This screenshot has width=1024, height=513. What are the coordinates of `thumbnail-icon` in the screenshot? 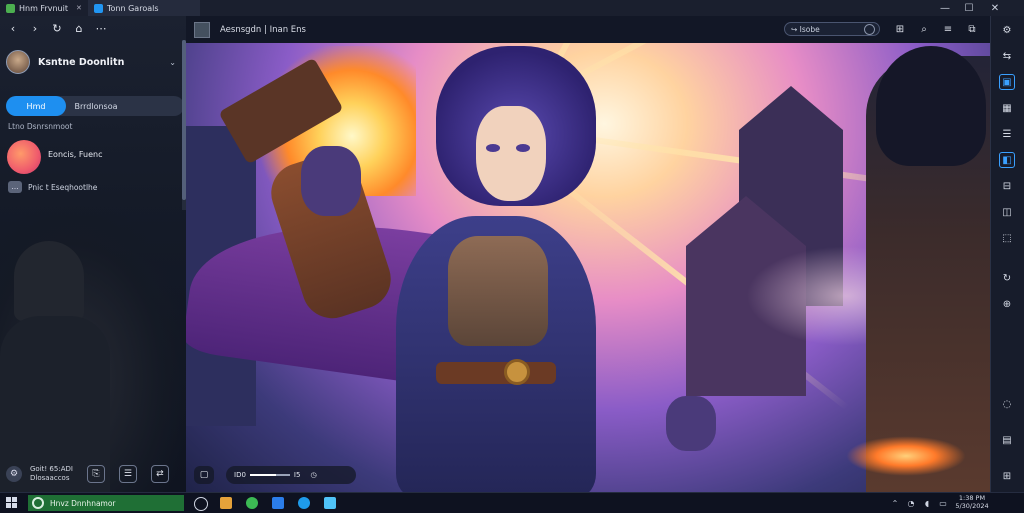 It's located at (202, 29).